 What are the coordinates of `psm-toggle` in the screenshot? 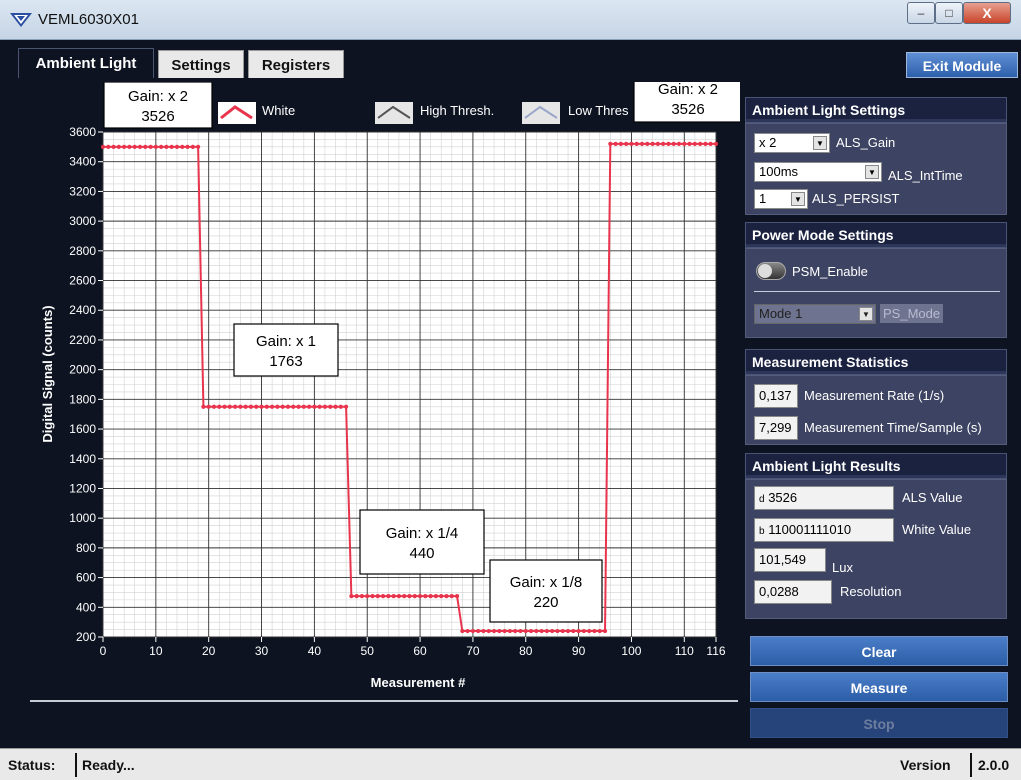 It's located at (771, 271).